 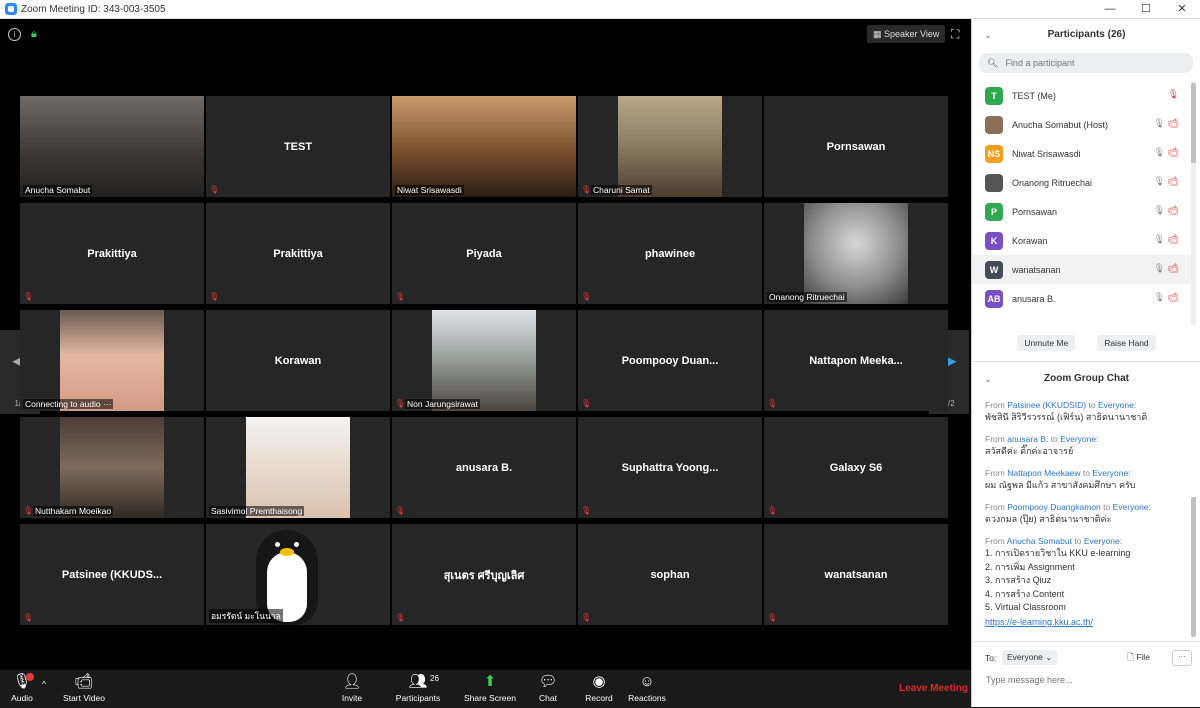 I want to click on participant-tile: 🎙︎ Non Jarungsirawat, so click(x=484, y=360).